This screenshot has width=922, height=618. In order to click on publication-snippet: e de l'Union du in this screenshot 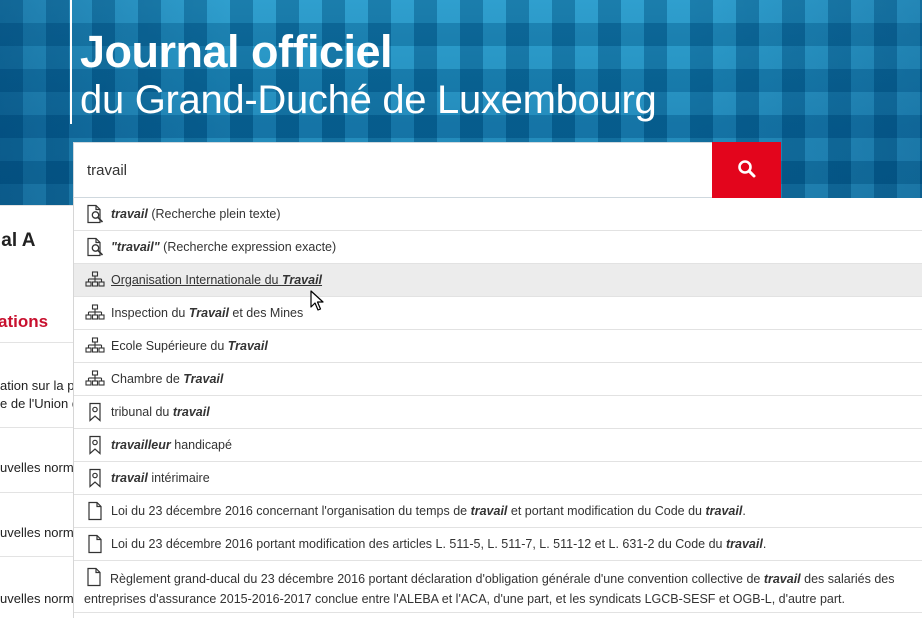, I will do `click(36, 403)`.